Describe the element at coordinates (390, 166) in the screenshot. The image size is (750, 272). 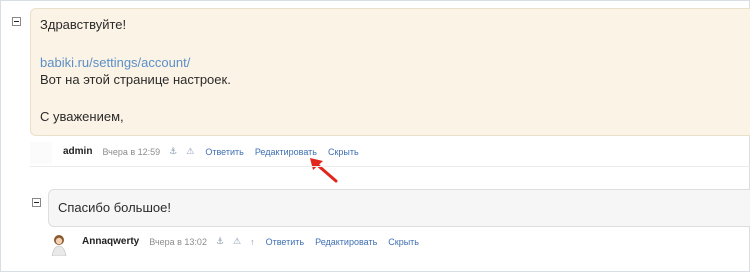
I see `separator` at that location.